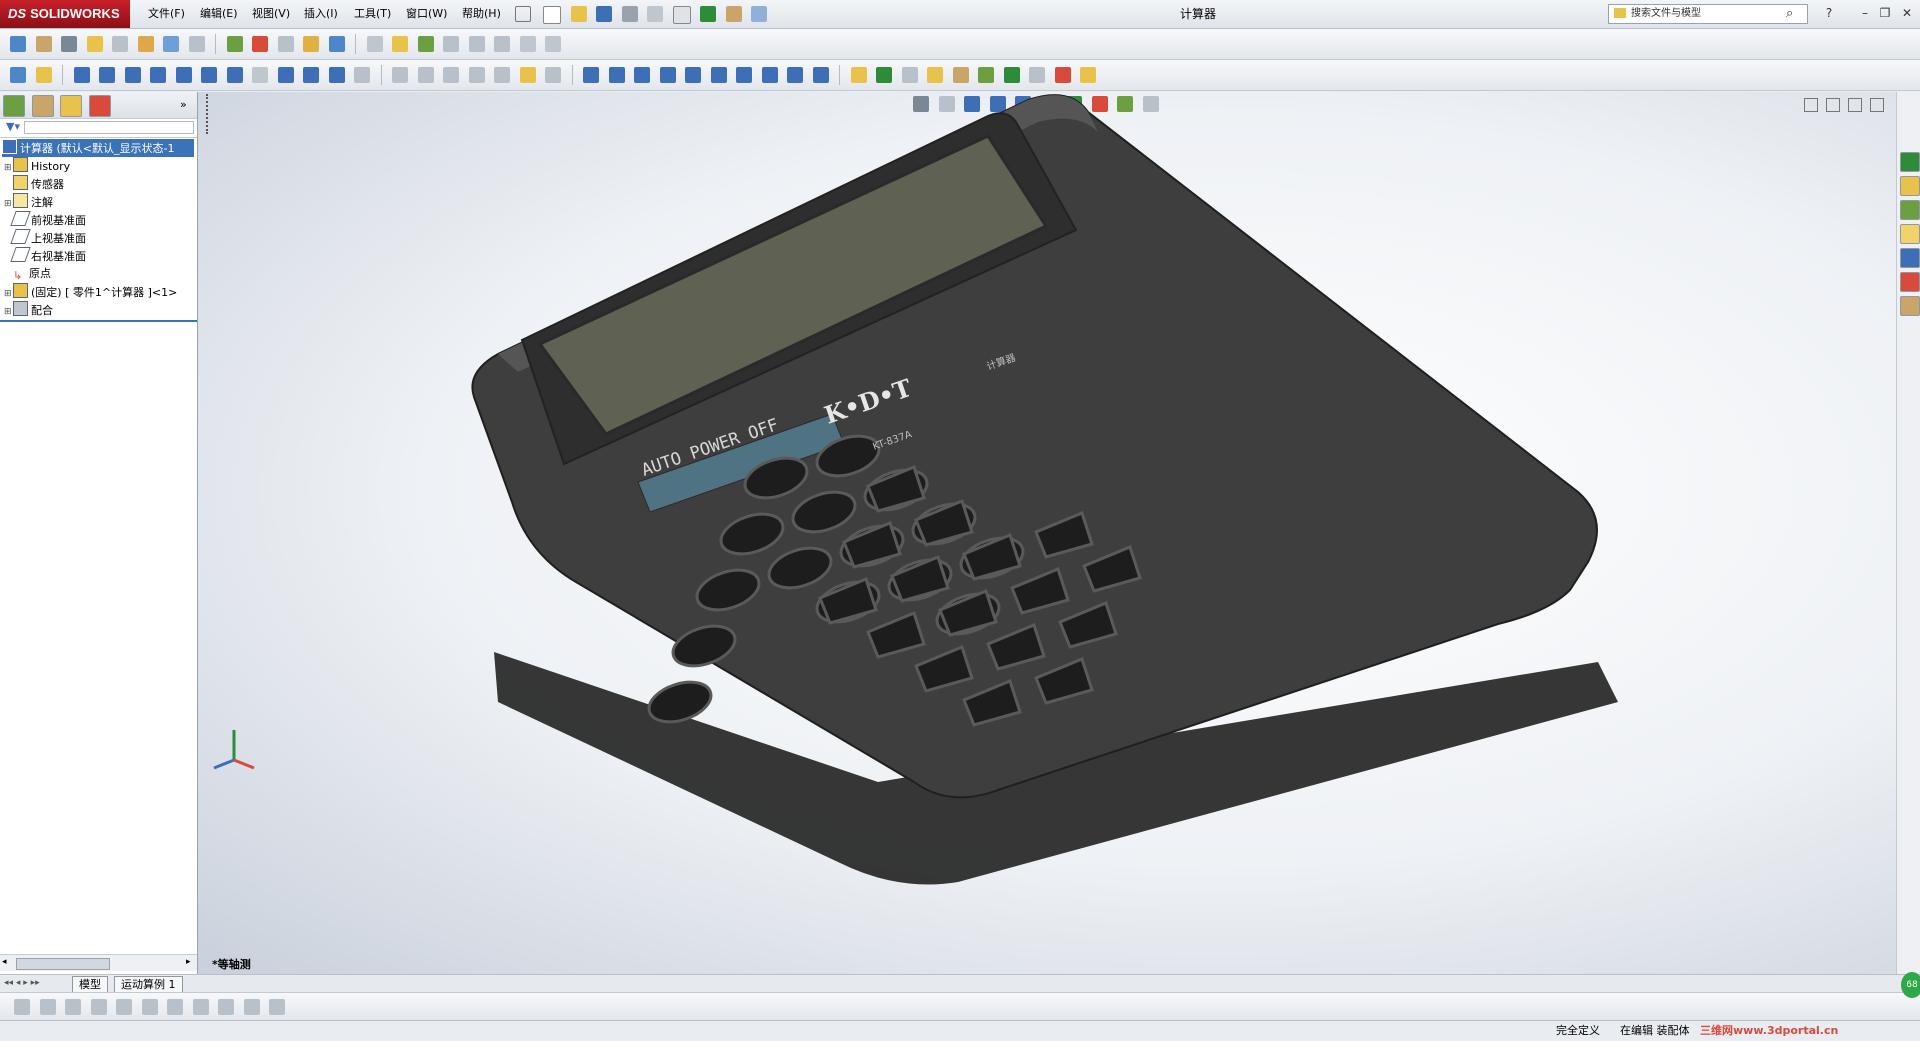 The height and width of the screenshot is (1041, 1920). Describe the element at coordinates (362, 75) in the screenshot. I see `plane-icon` at that location.